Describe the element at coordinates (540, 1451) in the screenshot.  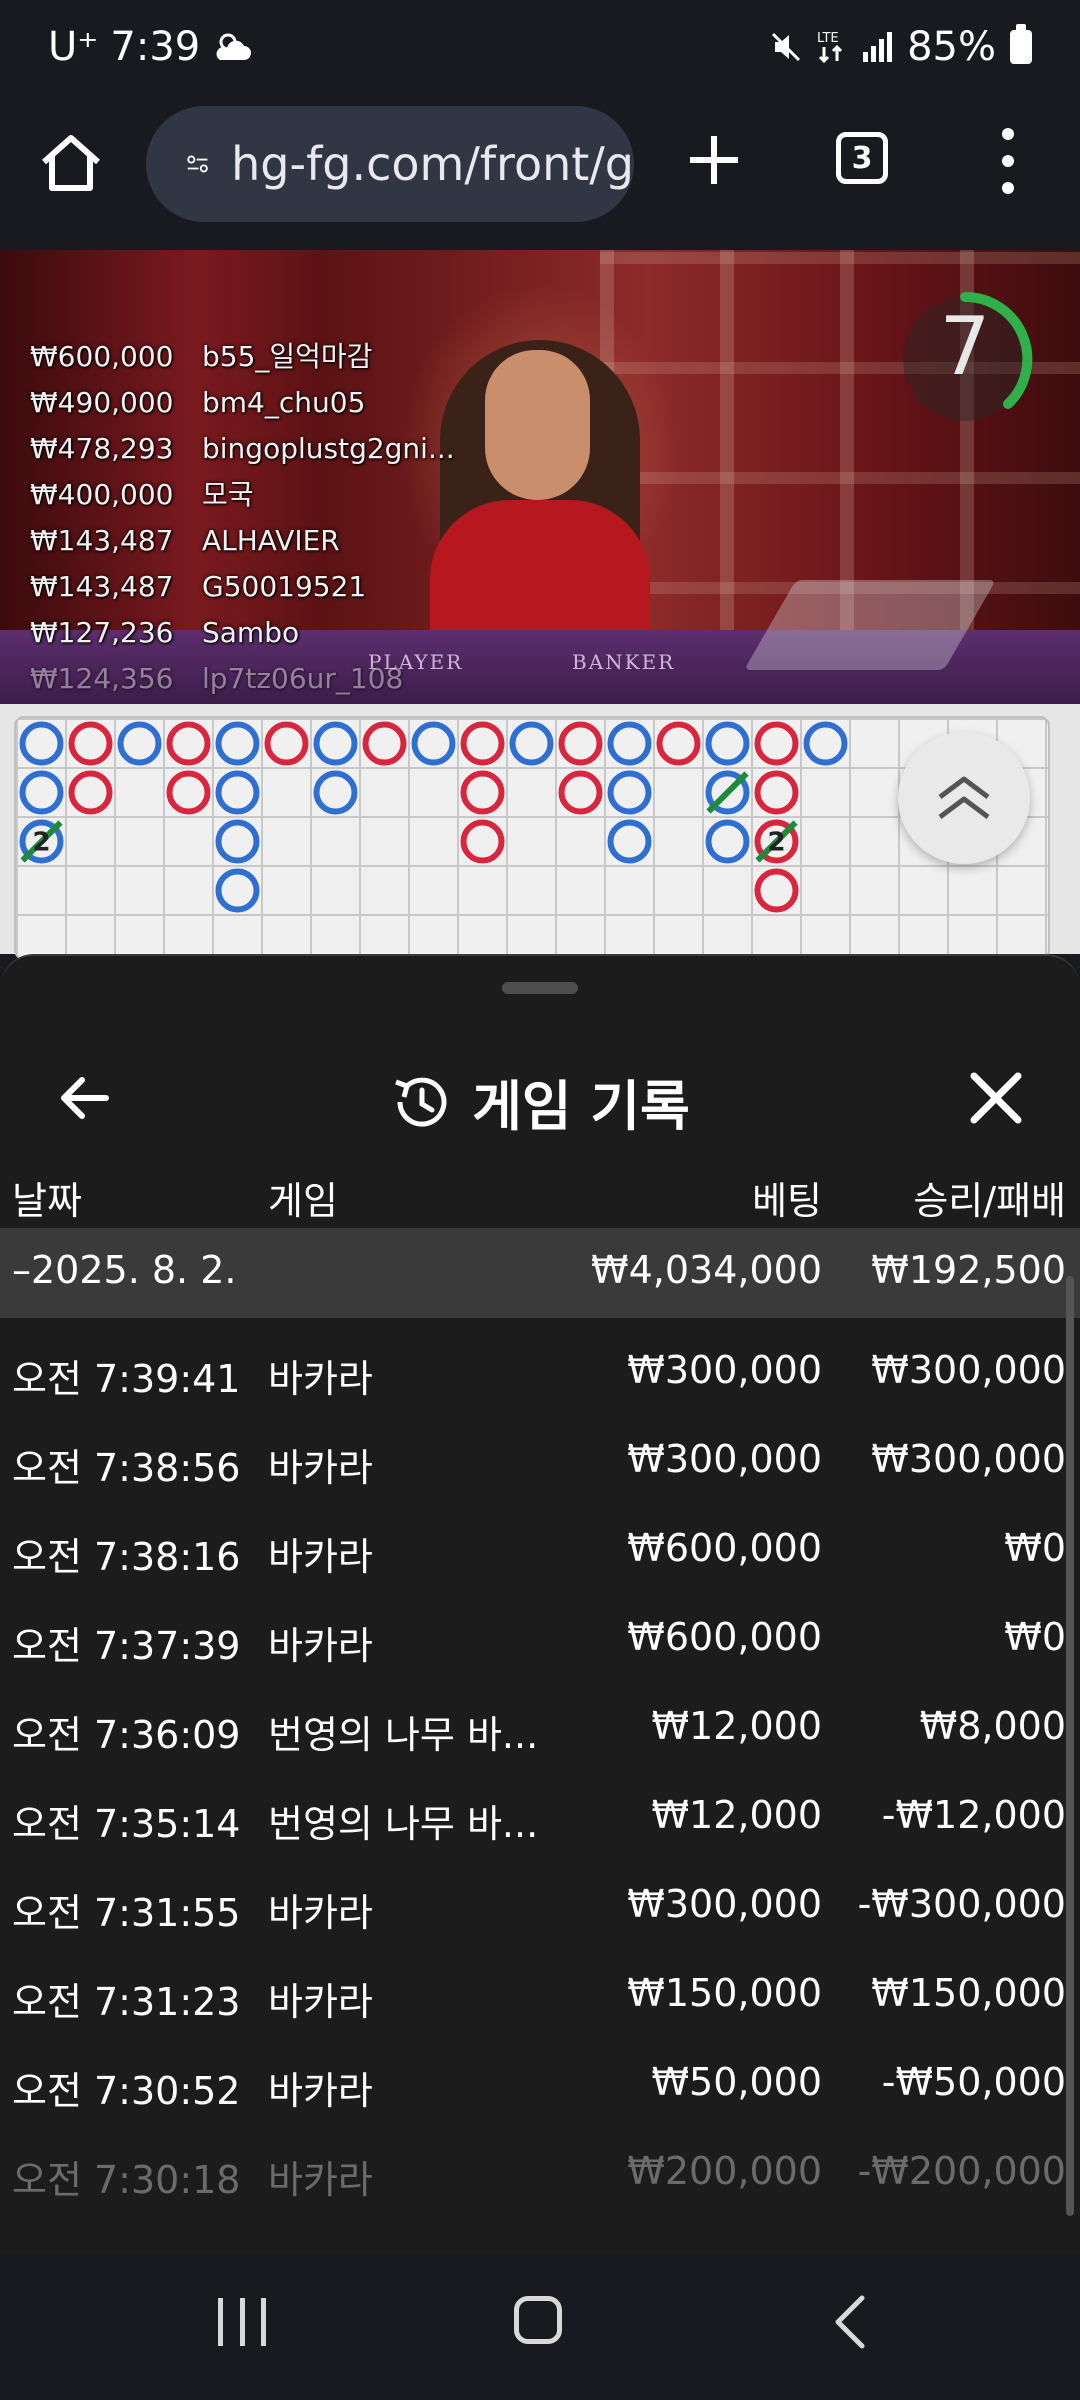
I see `table-row: 오전 7:38:56 바카라 ₩300,000 ₩300,000` at that location.